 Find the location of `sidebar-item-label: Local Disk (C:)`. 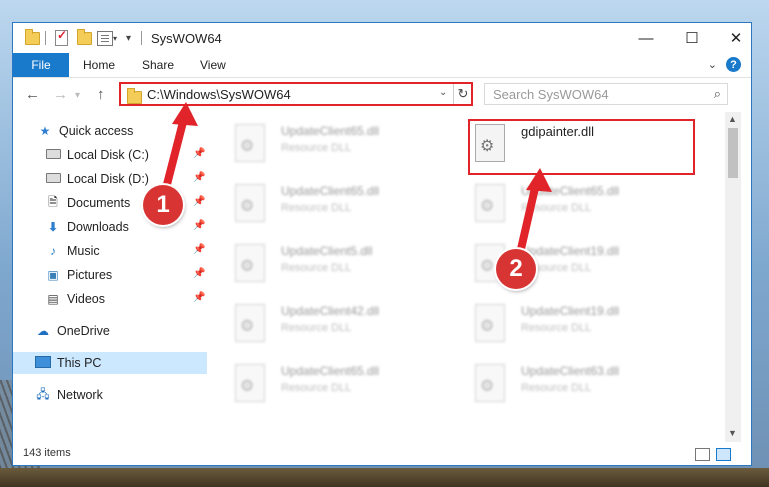

sidebar-item-label: Local Disk (C:) is located at coordinates (108, 155).